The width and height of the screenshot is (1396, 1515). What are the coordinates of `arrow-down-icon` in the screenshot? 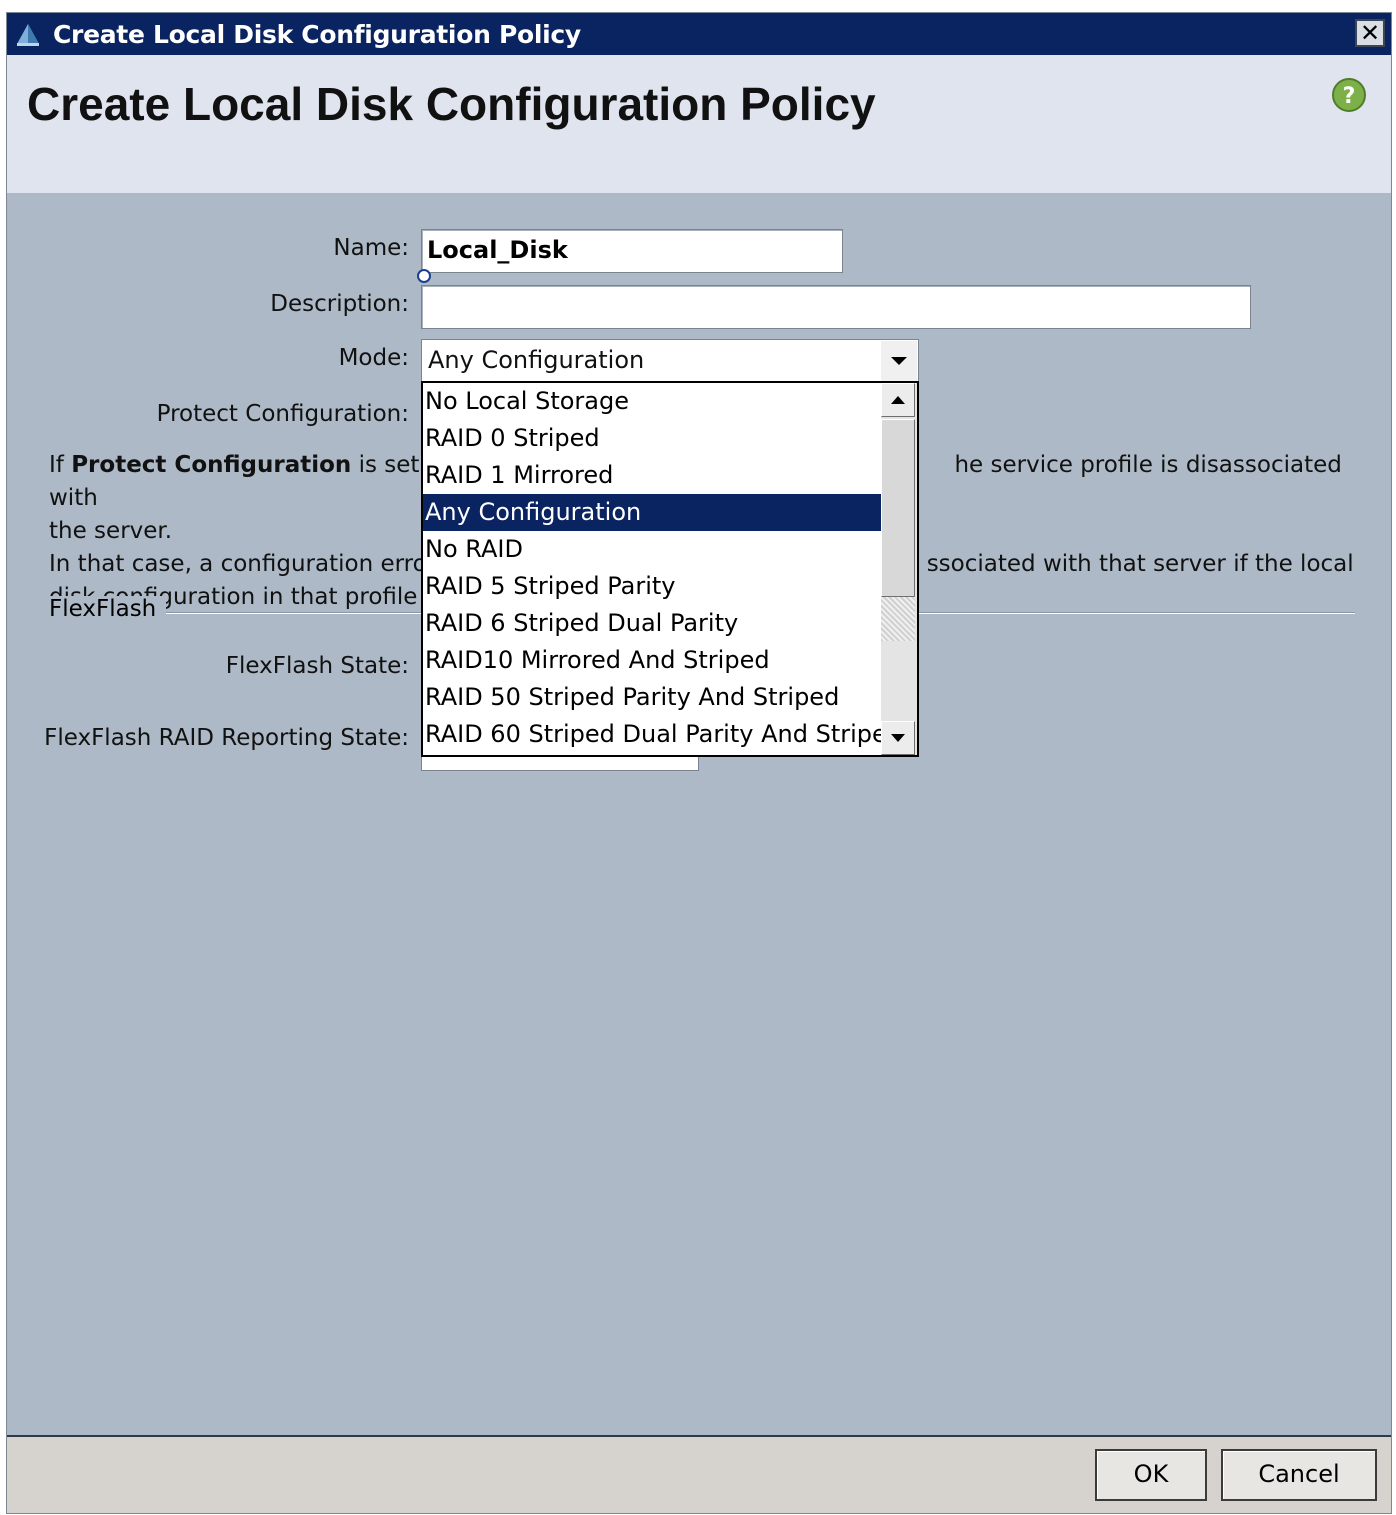 It's located at (898, 738).